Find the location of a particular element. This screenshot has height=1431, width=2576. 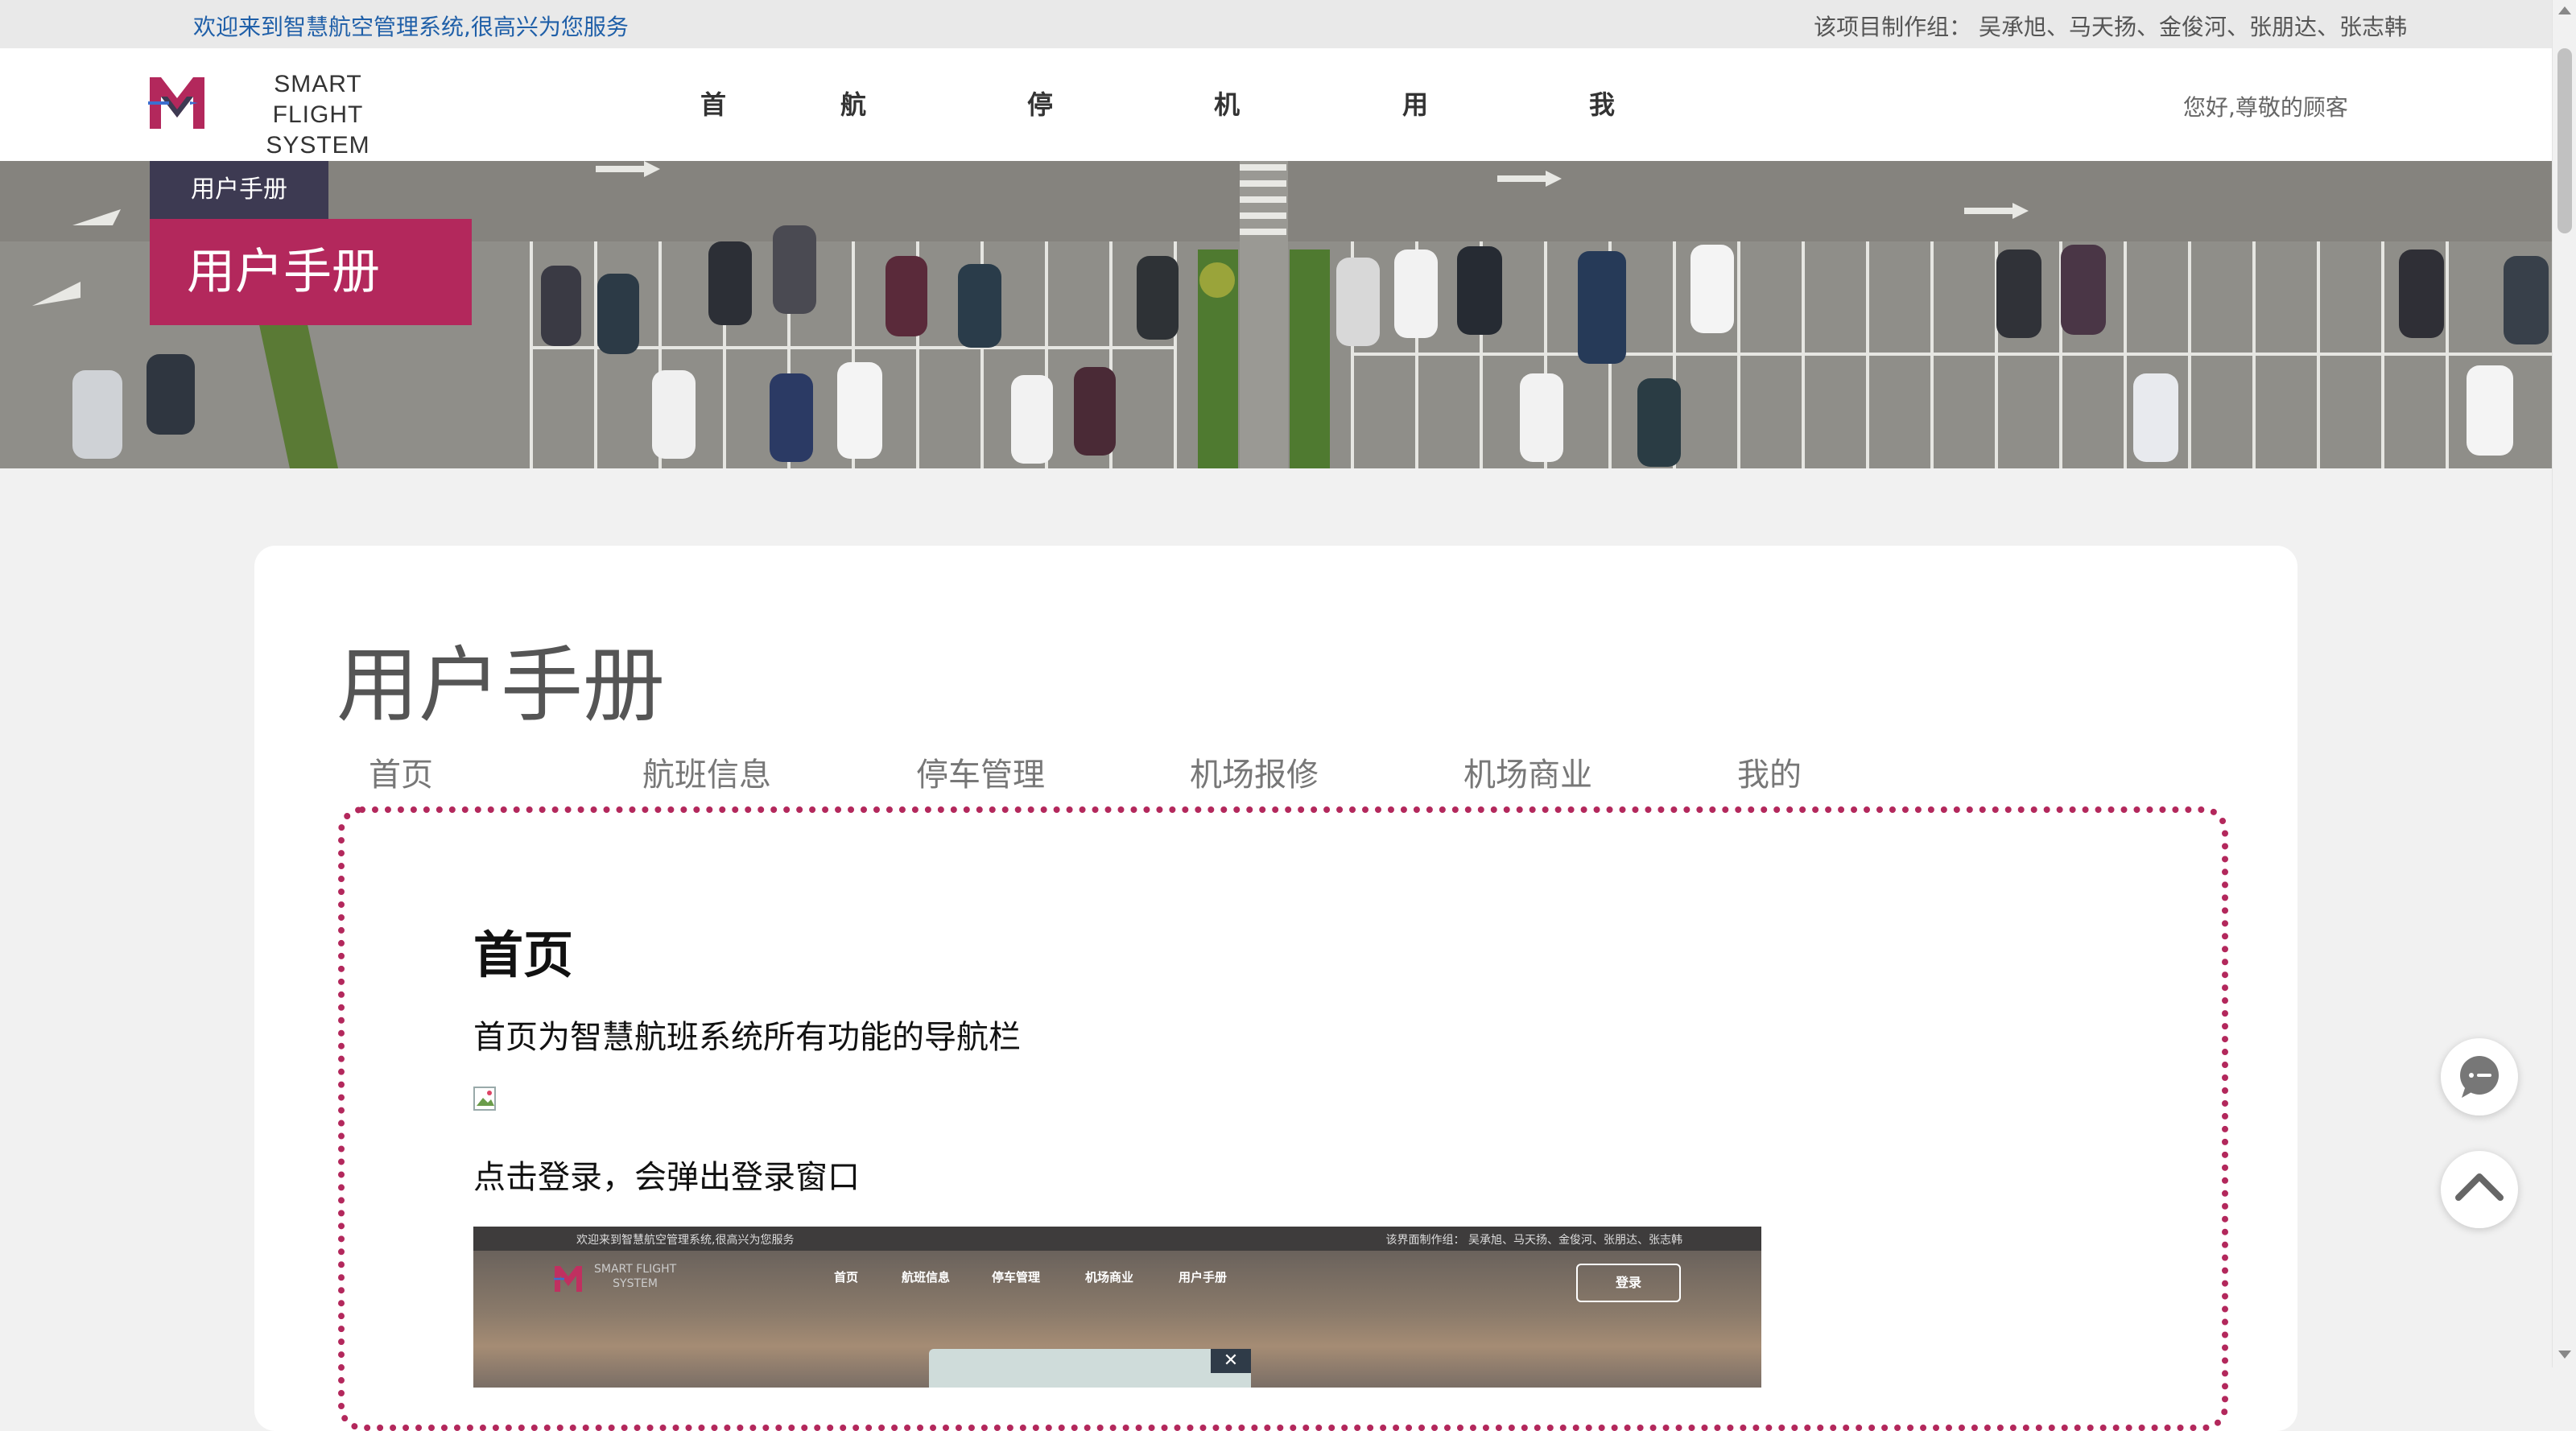

screenshot-welcome: 欢迎来到智慧航空管理系统,很高兴为您服务 is located at coordinates (685, 1240).